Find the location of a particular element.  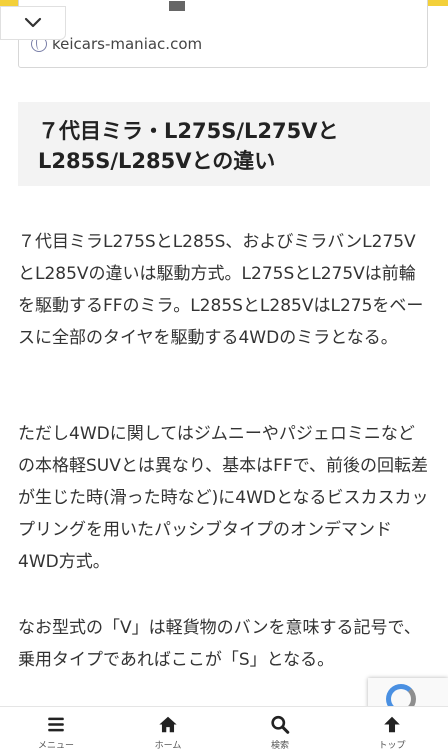

search-icon is located at coordinates (280, 724).